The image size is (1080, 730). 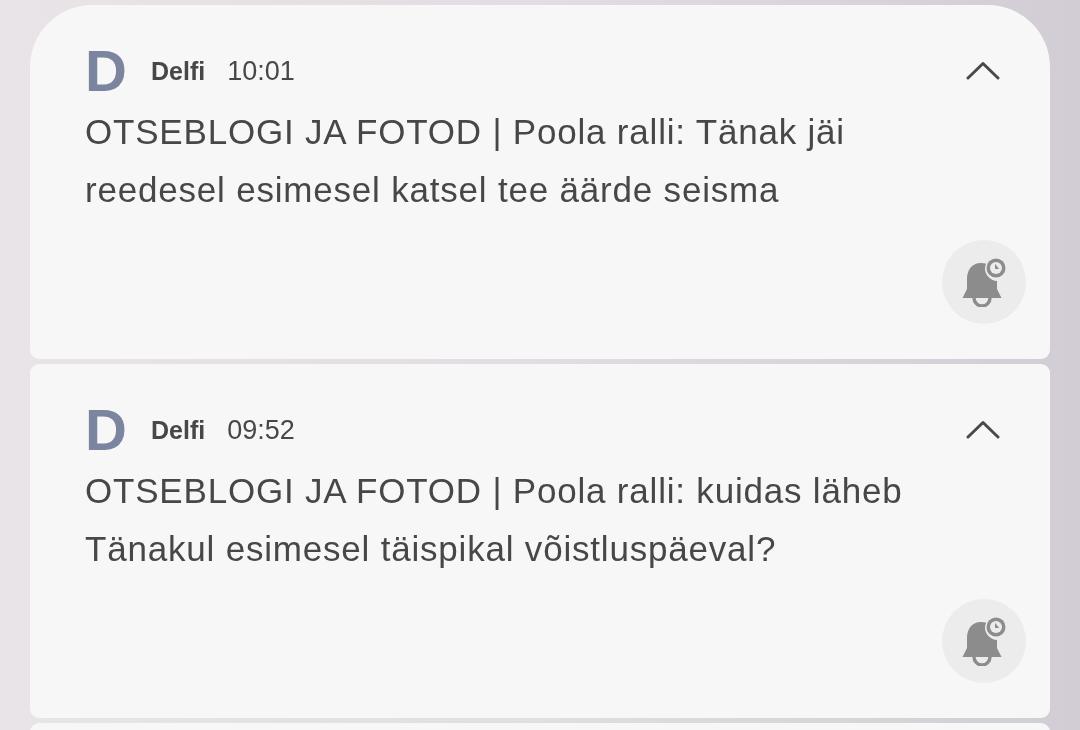 What do you see at coordinates (261, 71) in the screenshot?
I see `notification-time: 10:01` at bounding box center [261, 71].